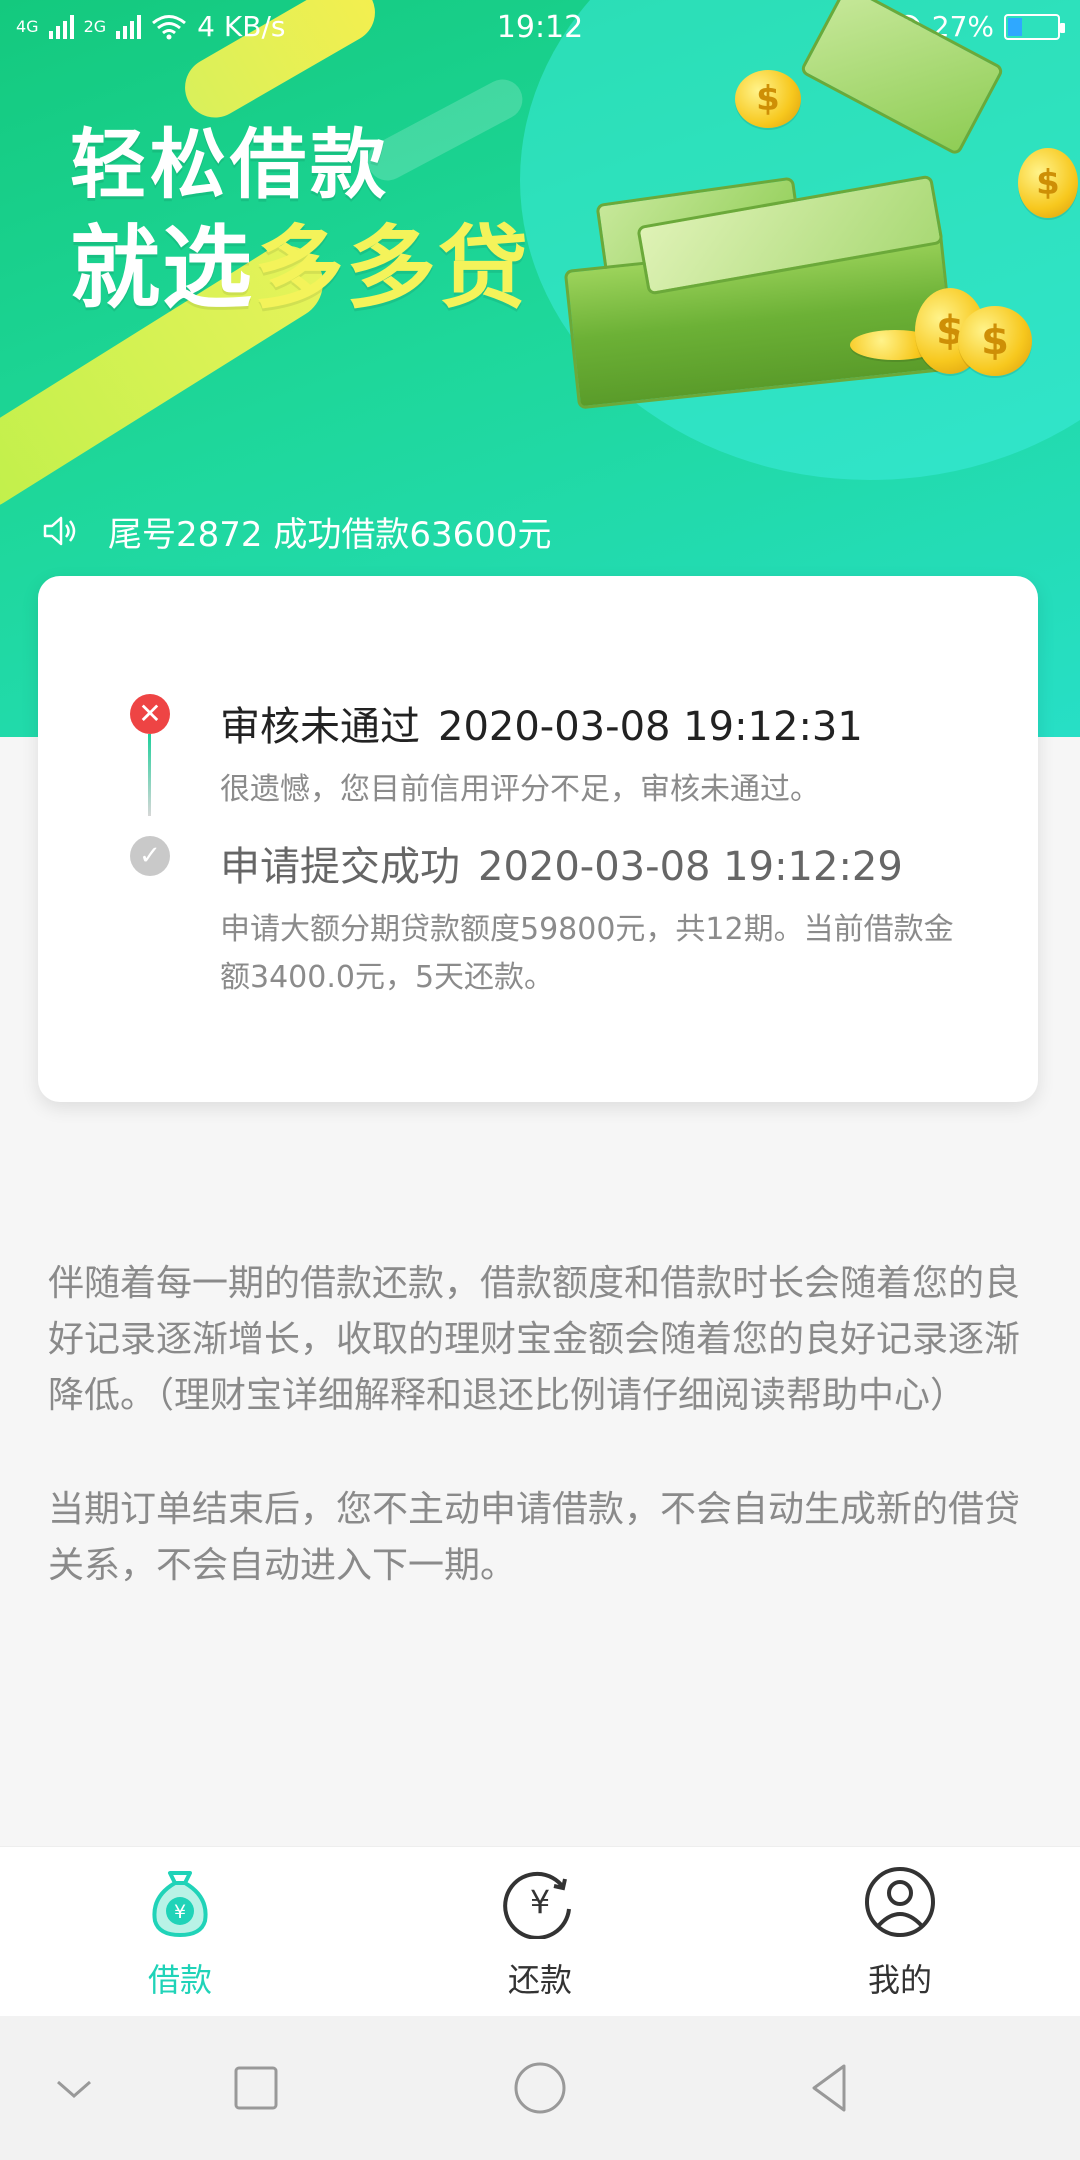  I want to click on back-icon, so click(830, 2088).